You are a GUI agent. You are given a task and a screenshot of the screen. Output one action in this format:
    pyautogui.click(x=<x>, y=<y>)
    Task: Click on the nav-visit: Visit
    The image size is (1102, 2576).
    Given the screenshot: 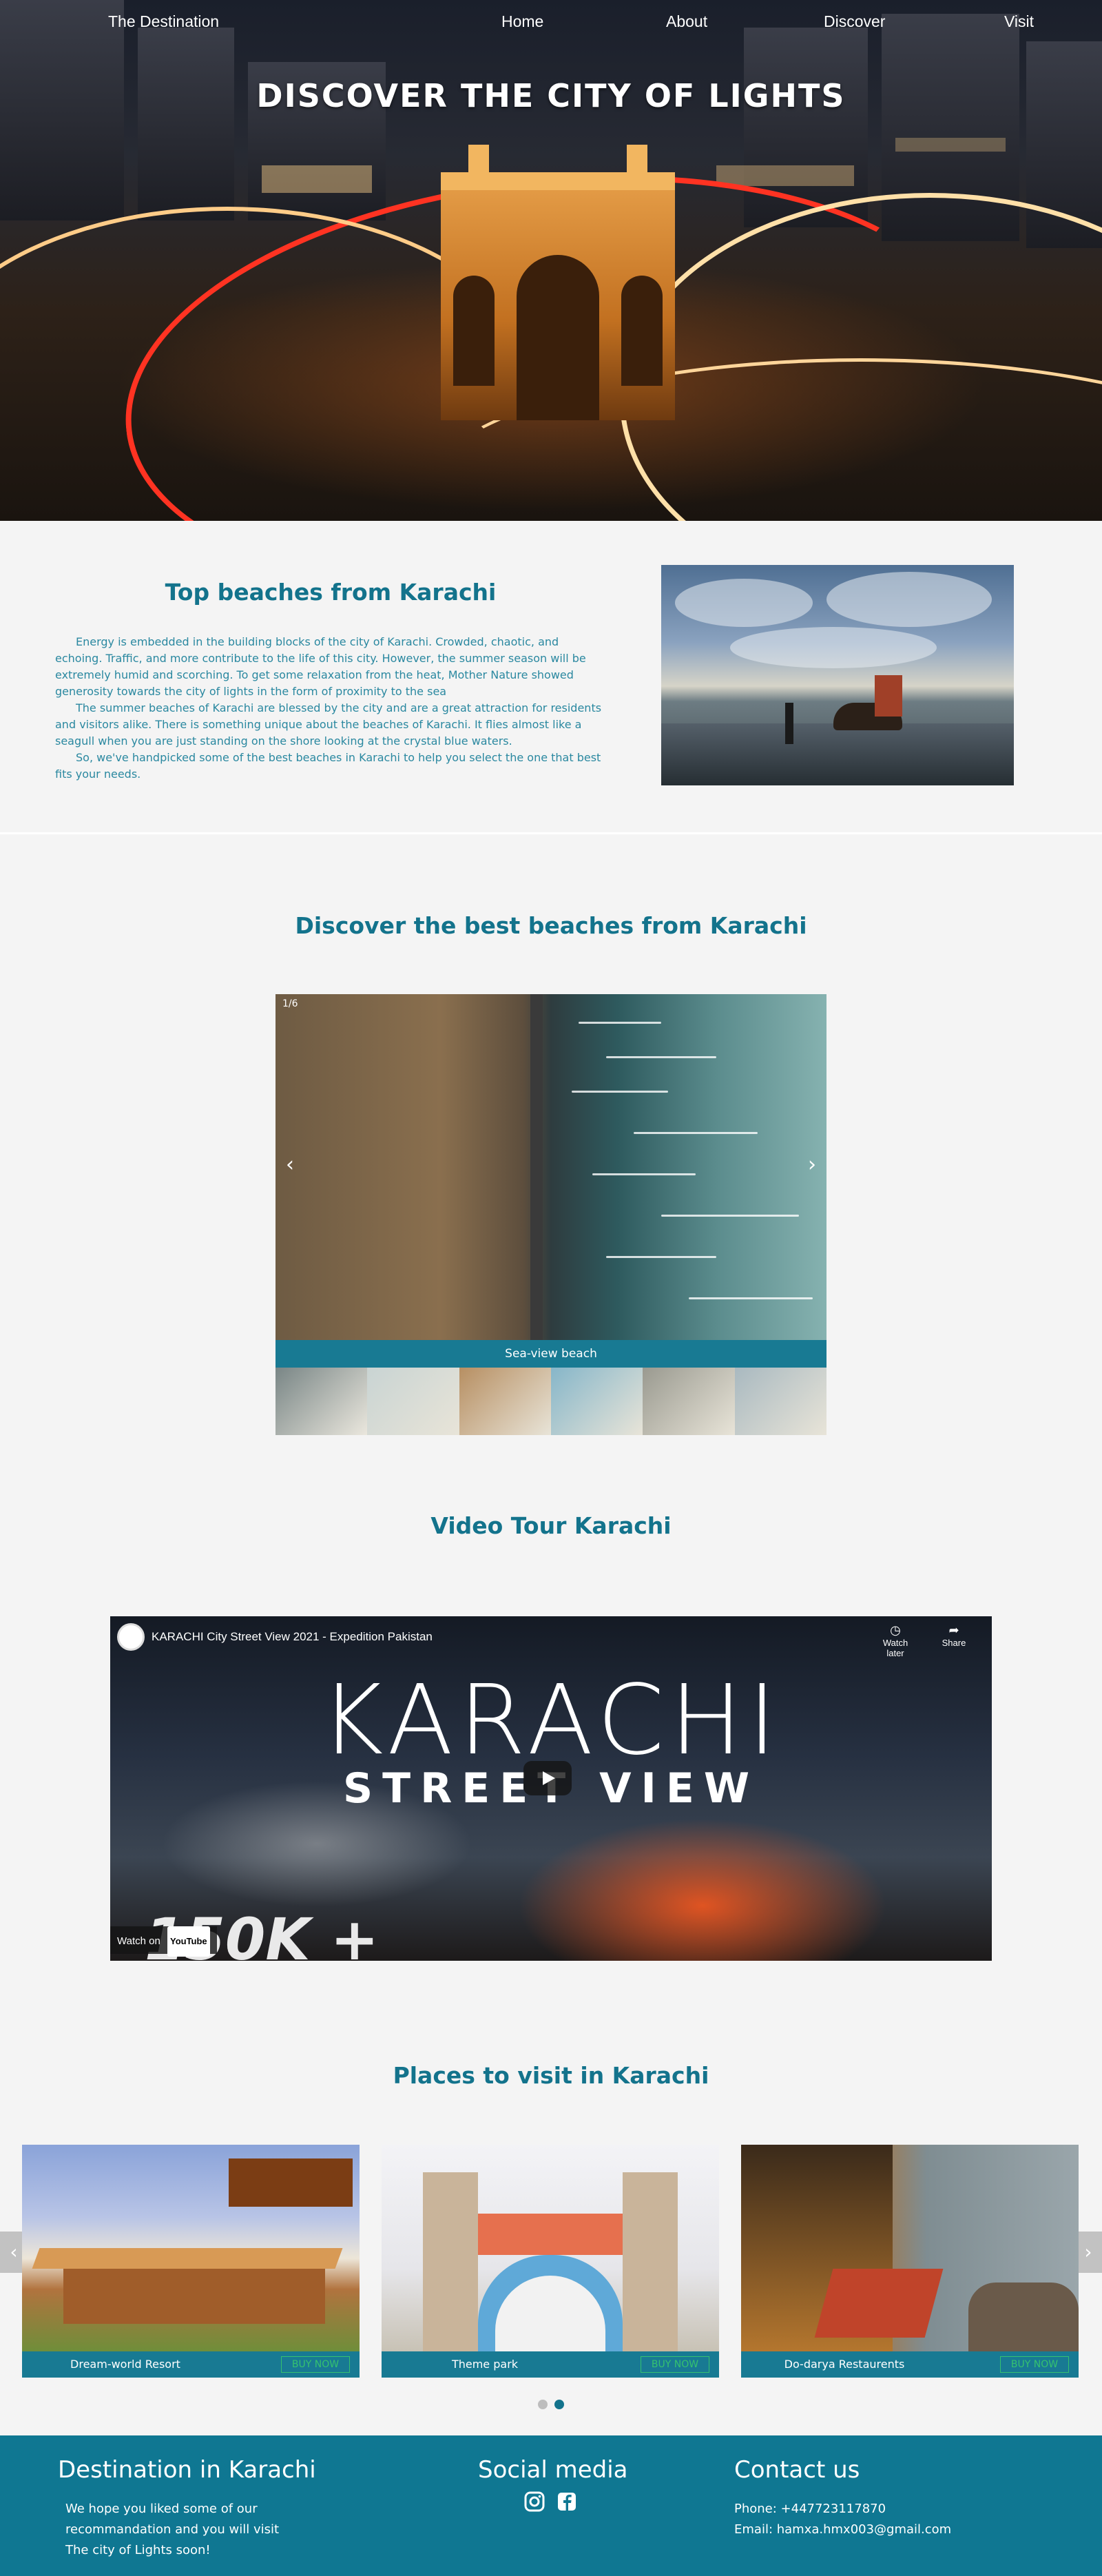 What is the action you would take?
    pyautogui.click(x=1019, y=21)
    